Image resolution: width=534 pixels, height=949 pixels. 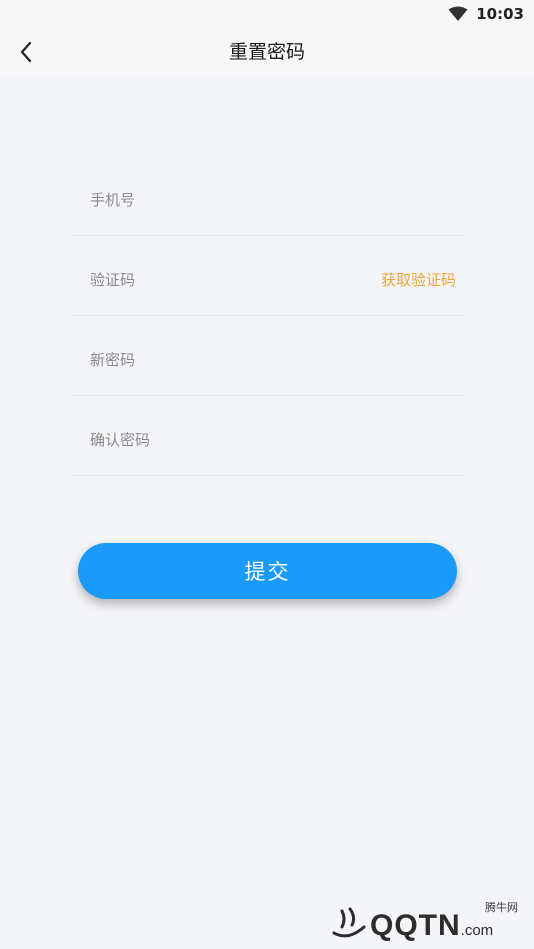 I want to click on watermark-brand: QQTN.com, so click(x=431, y=928).